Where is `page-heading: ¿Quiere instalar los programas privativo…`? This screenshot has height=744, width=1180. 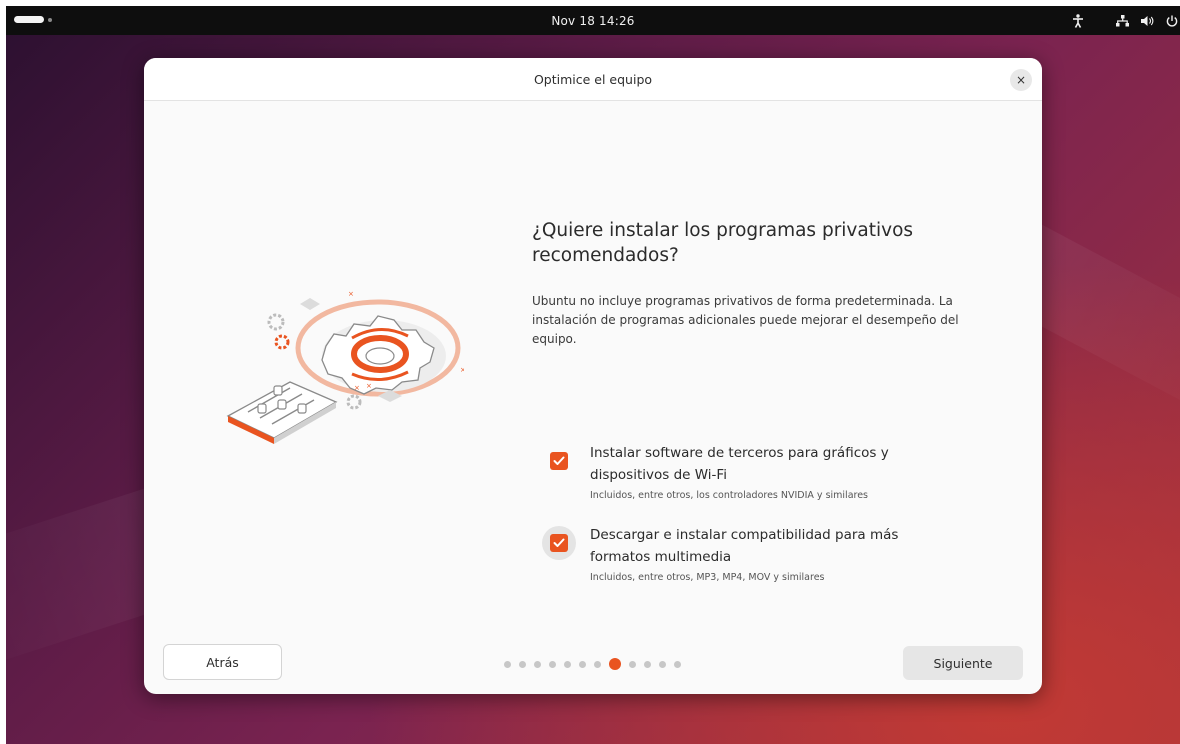 page-heading: ¿Quiere instalar los programas privativo… is located at coordinates (723, 243).